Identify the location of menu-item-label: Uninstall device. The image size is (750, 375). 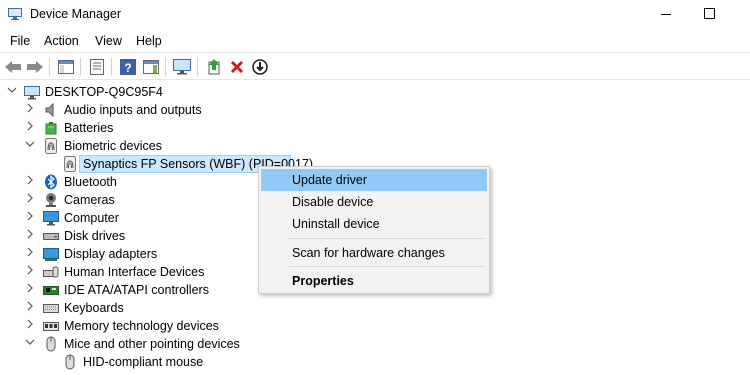
(336, 224).